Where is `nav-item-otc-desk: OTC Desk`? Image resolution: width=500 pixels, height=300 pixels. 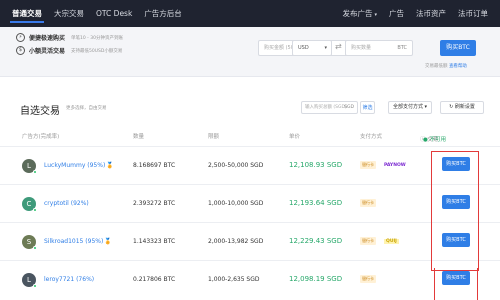 nav-item-otc-desk: OTC Desk is located at coordinates (114, 13).